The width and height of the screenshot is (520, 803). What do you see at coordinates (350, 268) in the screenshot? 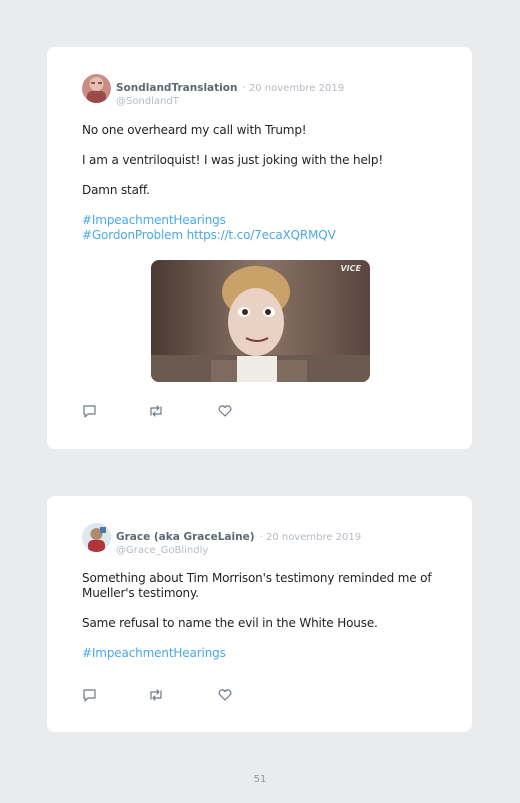
I see `media-watermark: VICE` at bounding box center [350, 268].